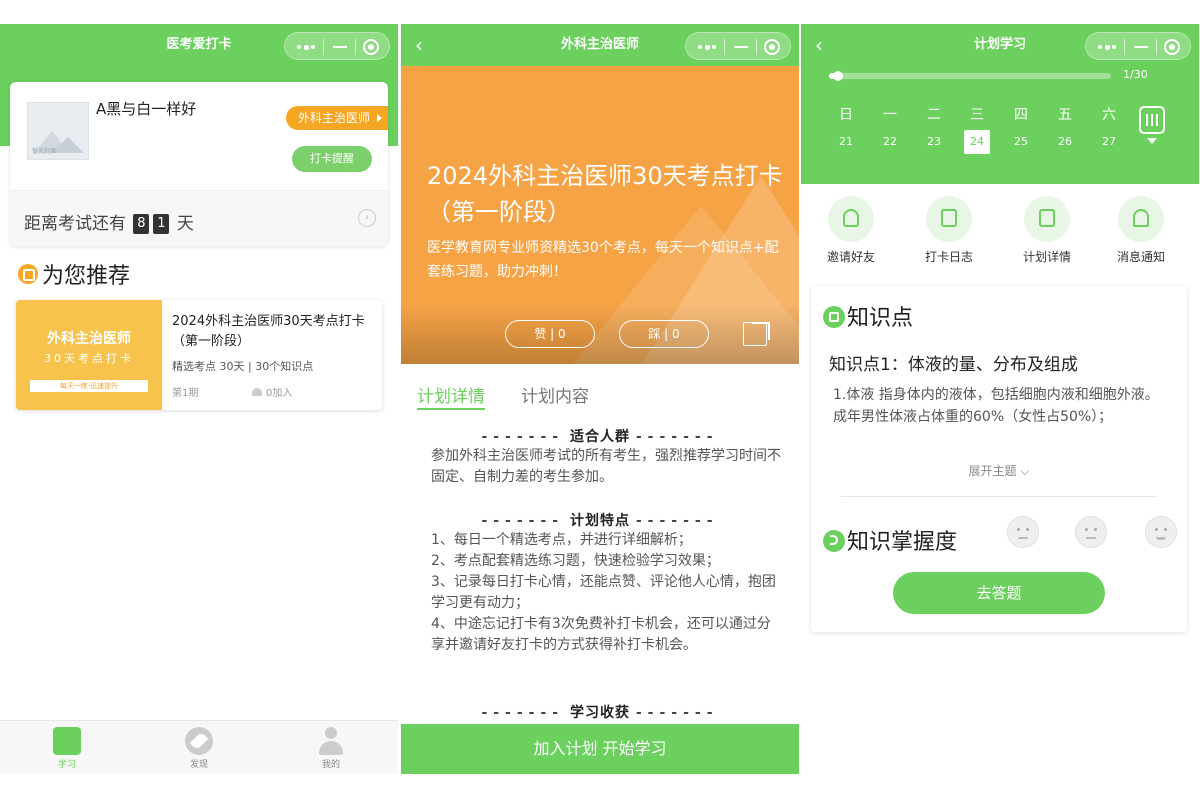 The height and width of the screenshot is (800, 1200). Describe the element at coordinates (1152, 141) in the screenshot. I see `triangle-down-icon` at that location.